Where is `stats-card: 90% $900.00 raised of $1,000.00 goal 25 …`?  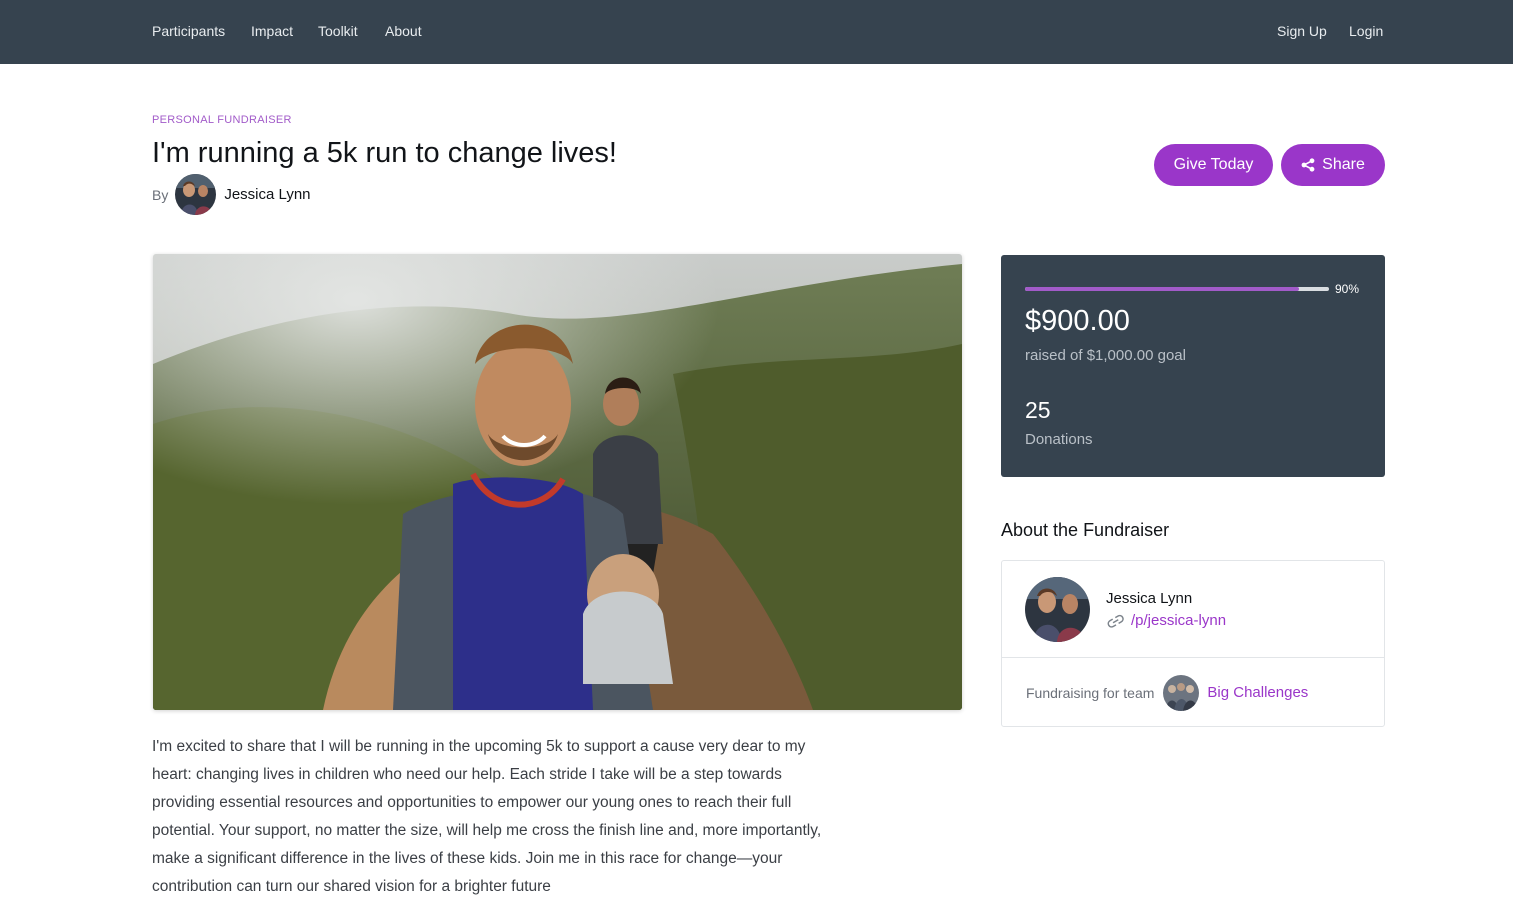
stats-card: 90% $900.00 raised of $1,000.00 goal 25 … is located at coordinates (1193, 366).